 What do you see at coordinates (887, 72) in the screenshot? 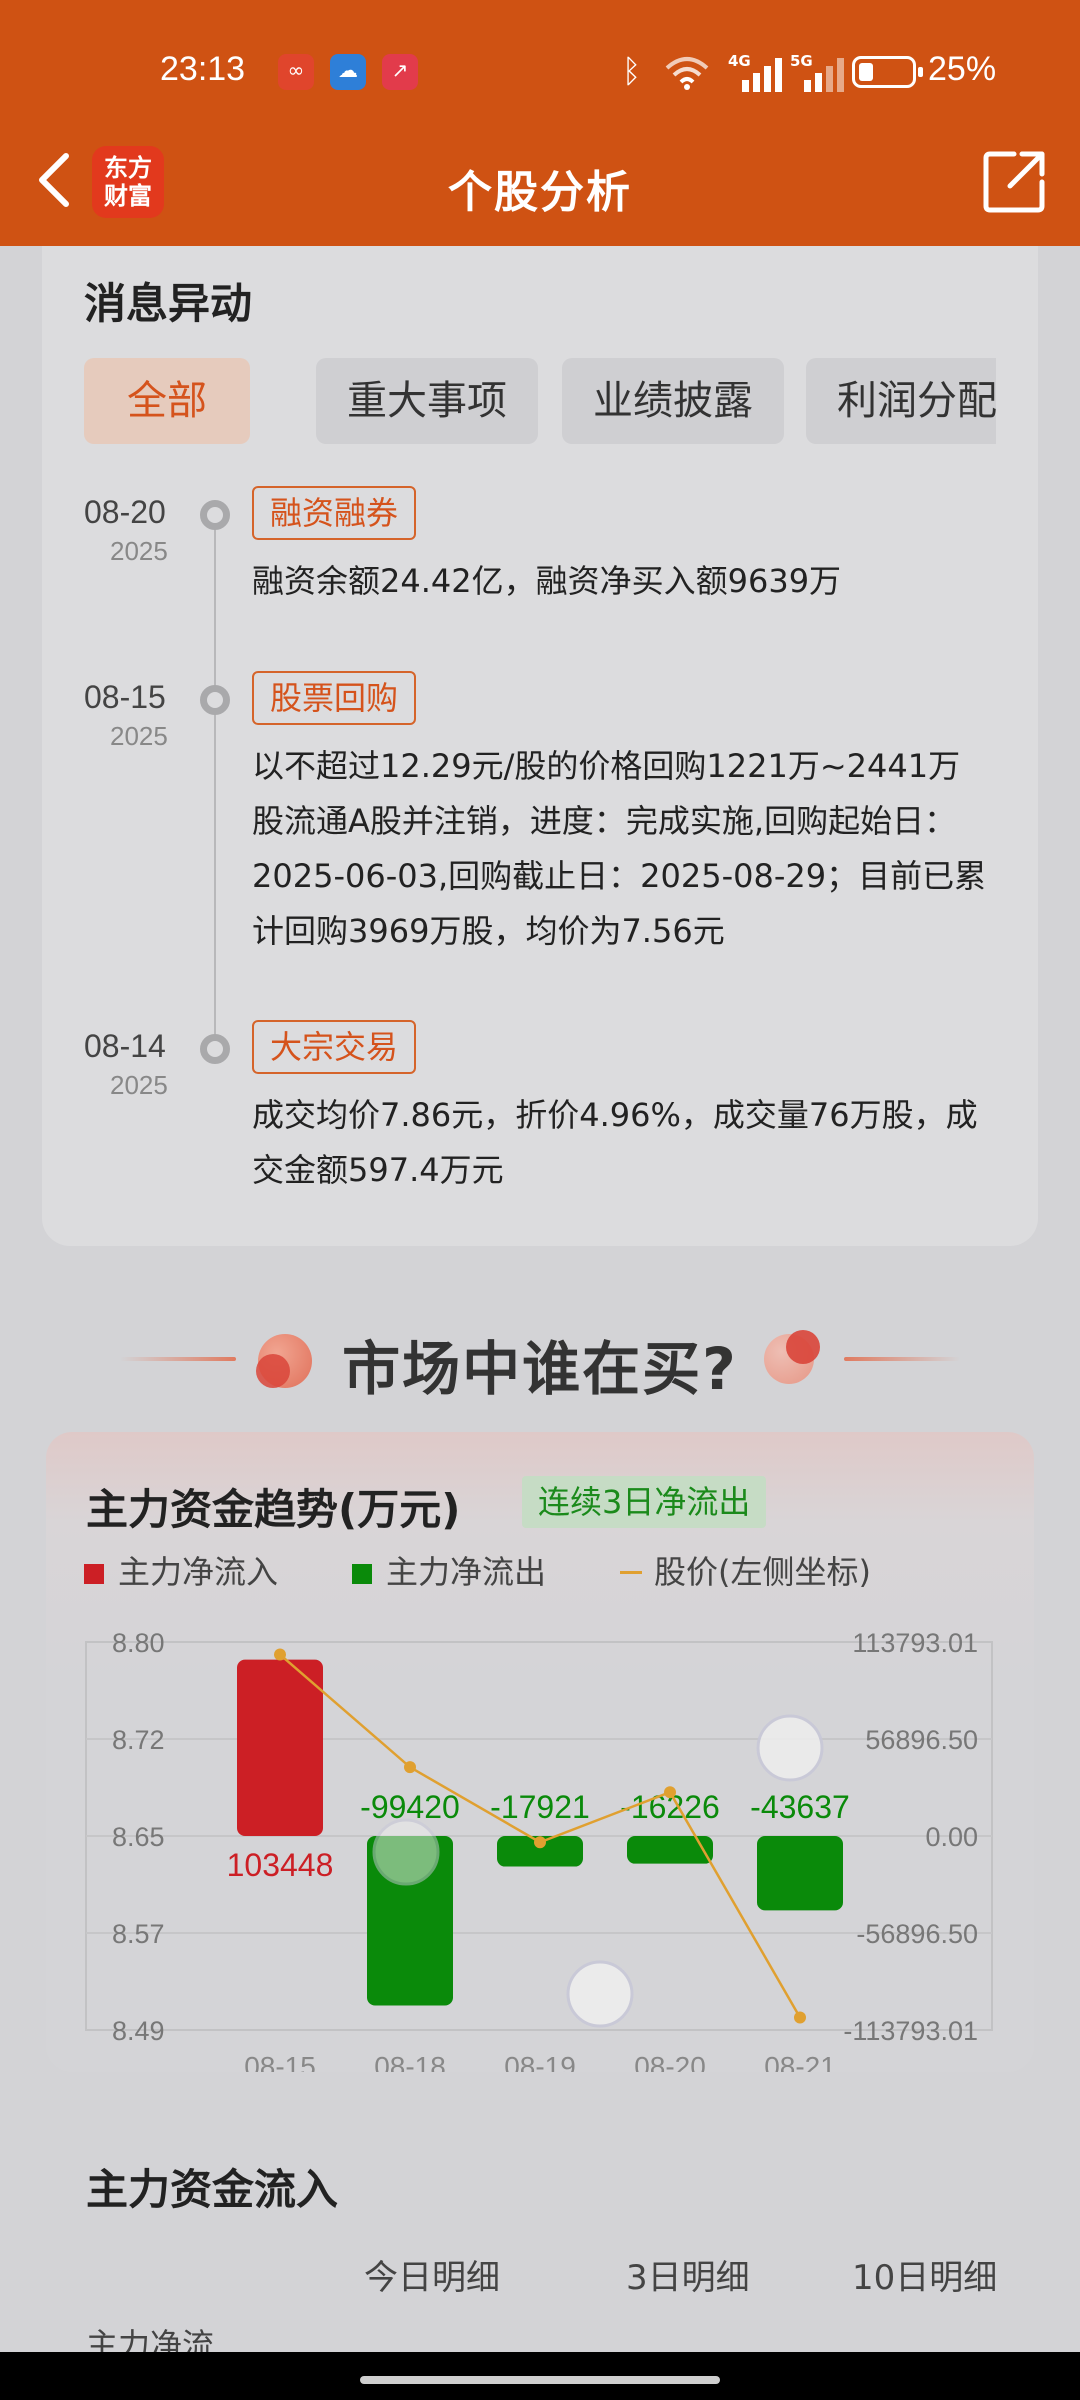
I see `battery-icon` at bounding box center [887, 72].